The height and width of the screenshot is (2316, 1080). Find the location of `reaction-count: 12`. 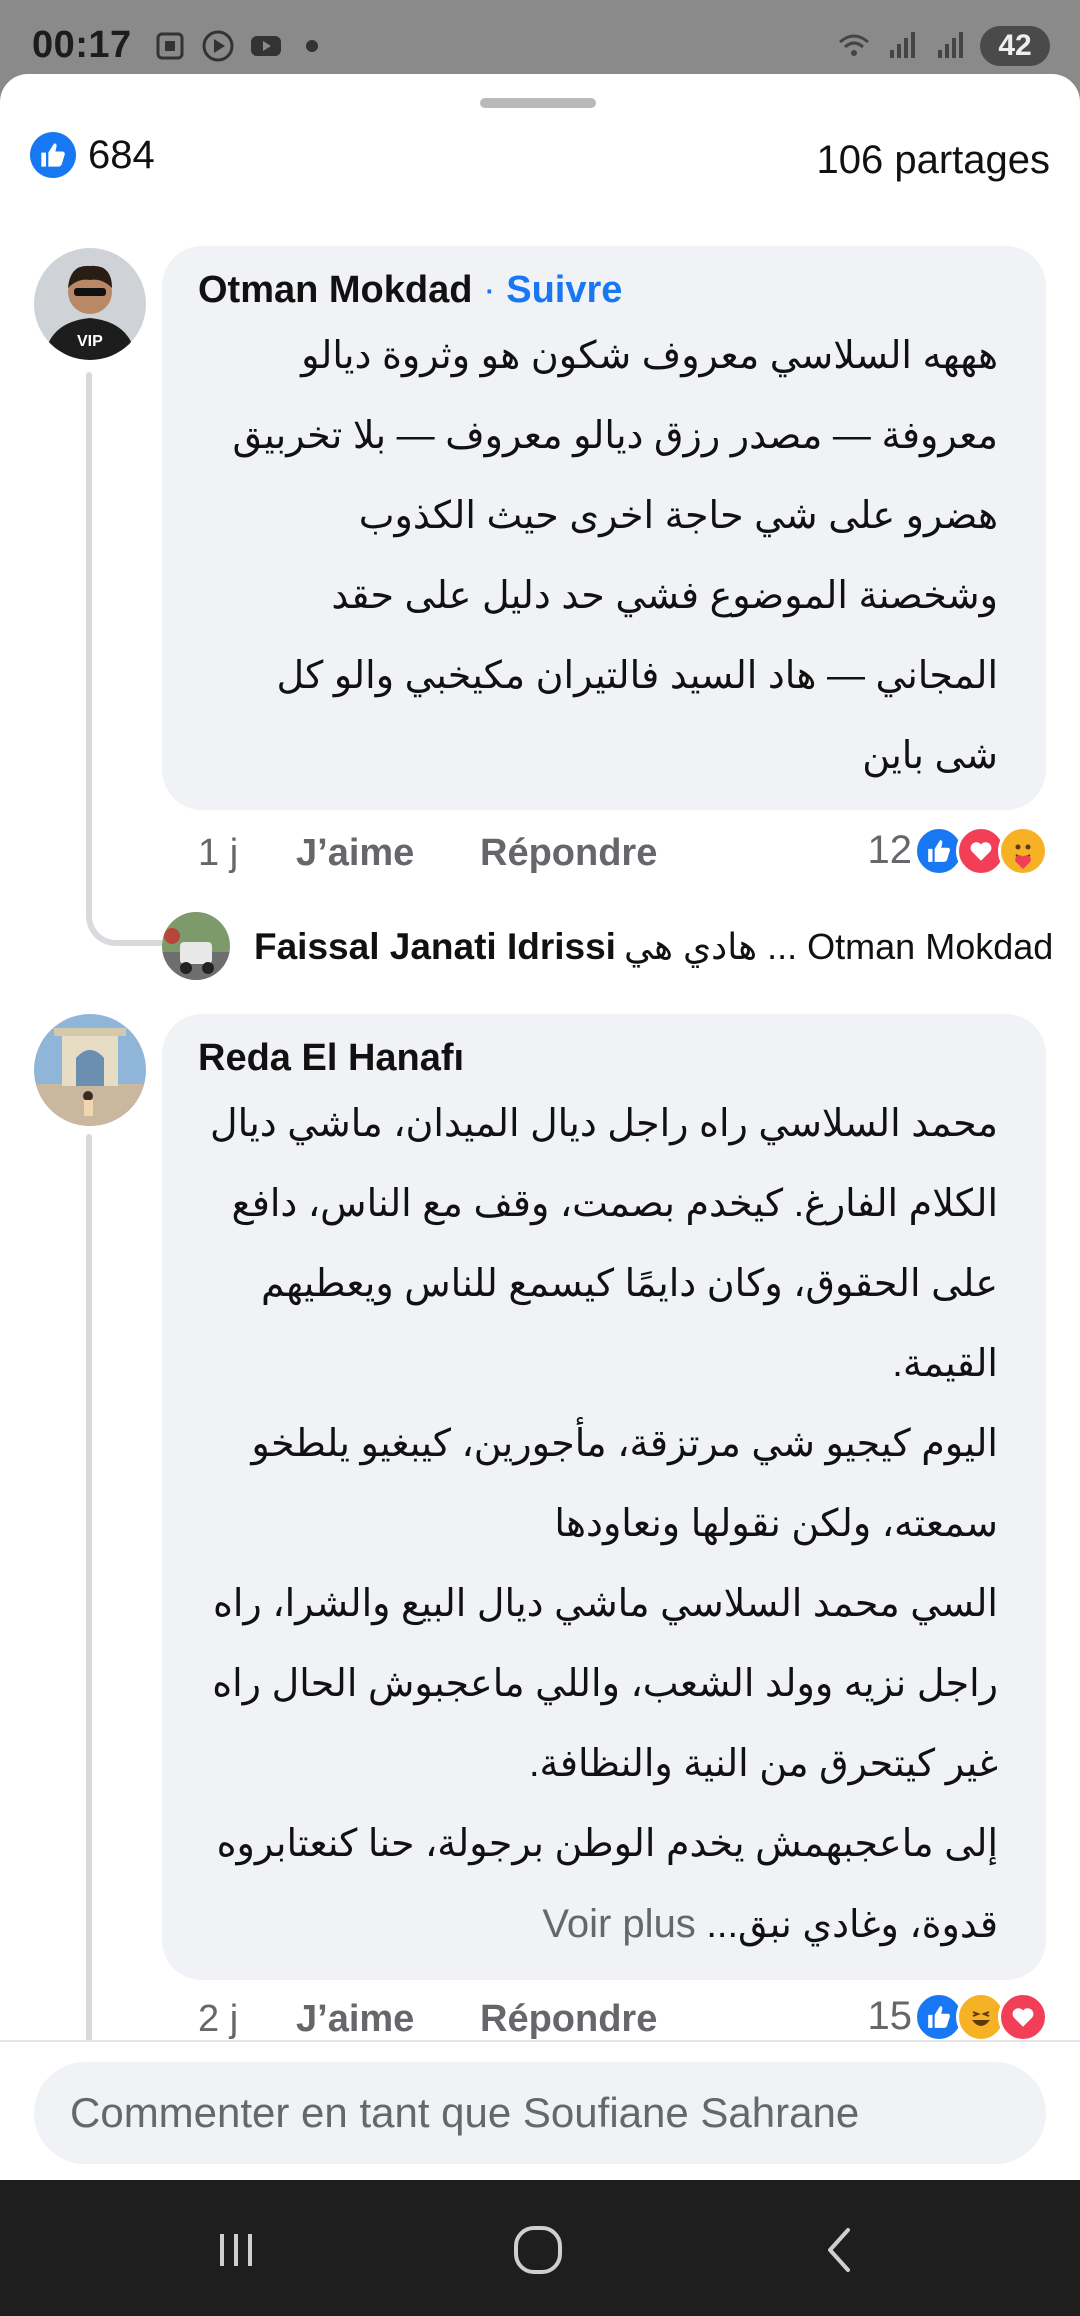

reaction-count: 12 is located at coordinates (890, 850).